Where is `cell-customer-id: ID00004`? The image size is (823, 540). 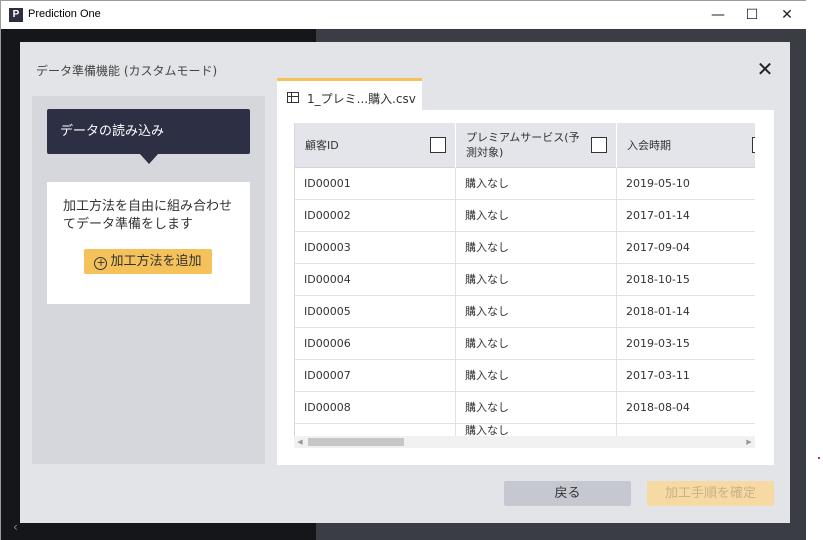
cell-customer-id: ID00004 is located at coordinates (375, 280).